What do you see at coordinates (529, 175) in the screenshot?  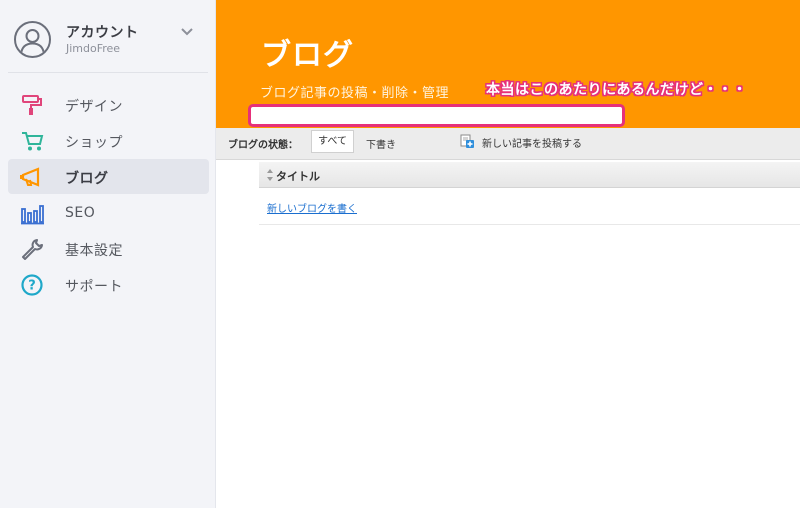 I see `table-header: タイトル` at bounding box center [529, 175].